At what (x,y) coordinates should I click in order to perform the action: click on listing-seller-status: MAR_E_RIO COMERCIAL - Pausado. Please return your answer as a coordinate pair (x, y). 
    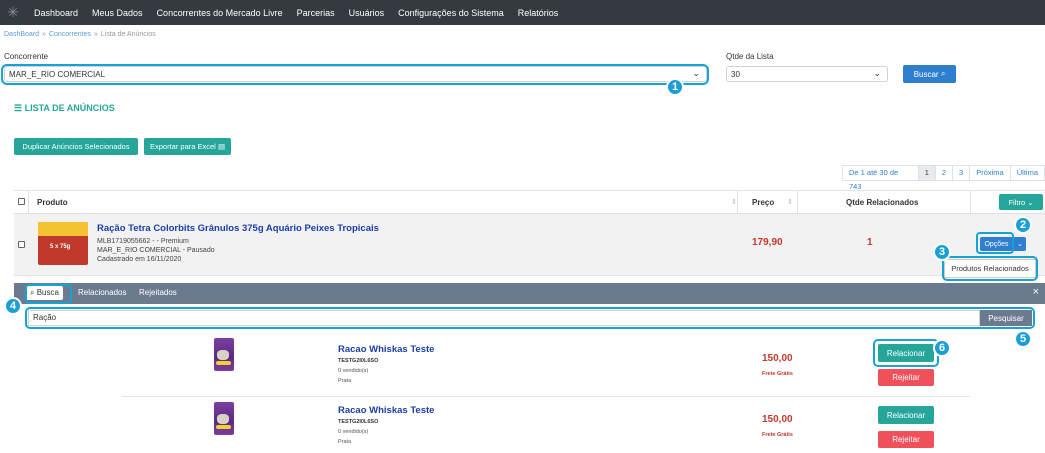
    Looking at the image, I should click on (156, 250).